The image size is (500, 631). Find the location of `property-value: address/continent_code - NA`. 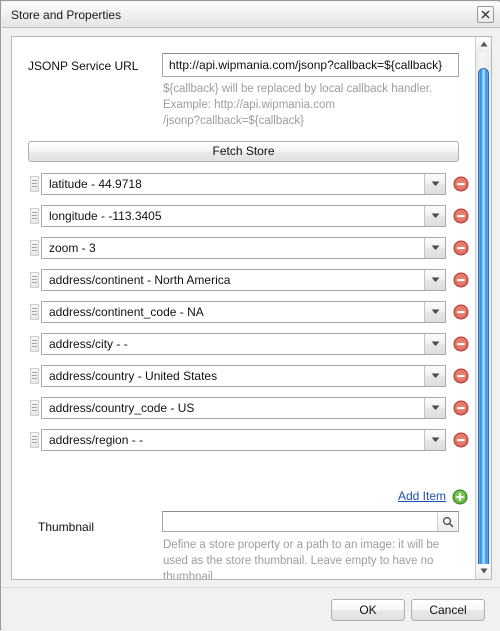

property-value: address/continent_code - NA is located at coordinates (126, 312).